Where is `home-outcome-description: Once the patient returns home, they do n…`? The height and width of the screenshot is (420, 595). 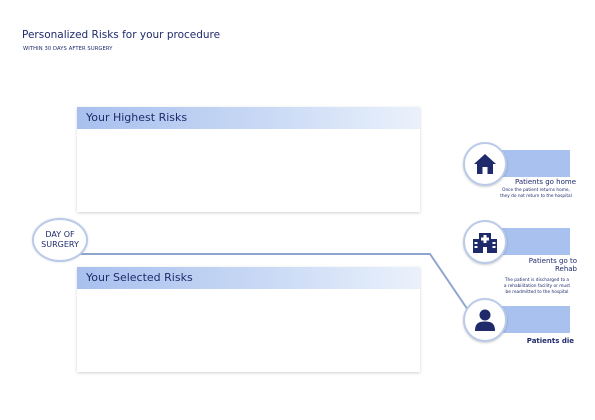 home-outcome-description: Once the patient returns home, they do n… is located at coordinates (536, 193).